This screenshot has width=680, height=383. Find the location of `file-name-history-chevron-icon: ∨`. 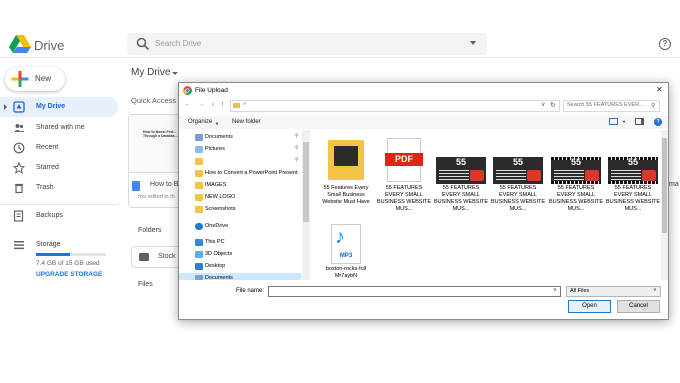

file-name-history-chevron-icon: ∨ is located at coordinates (555, 290).